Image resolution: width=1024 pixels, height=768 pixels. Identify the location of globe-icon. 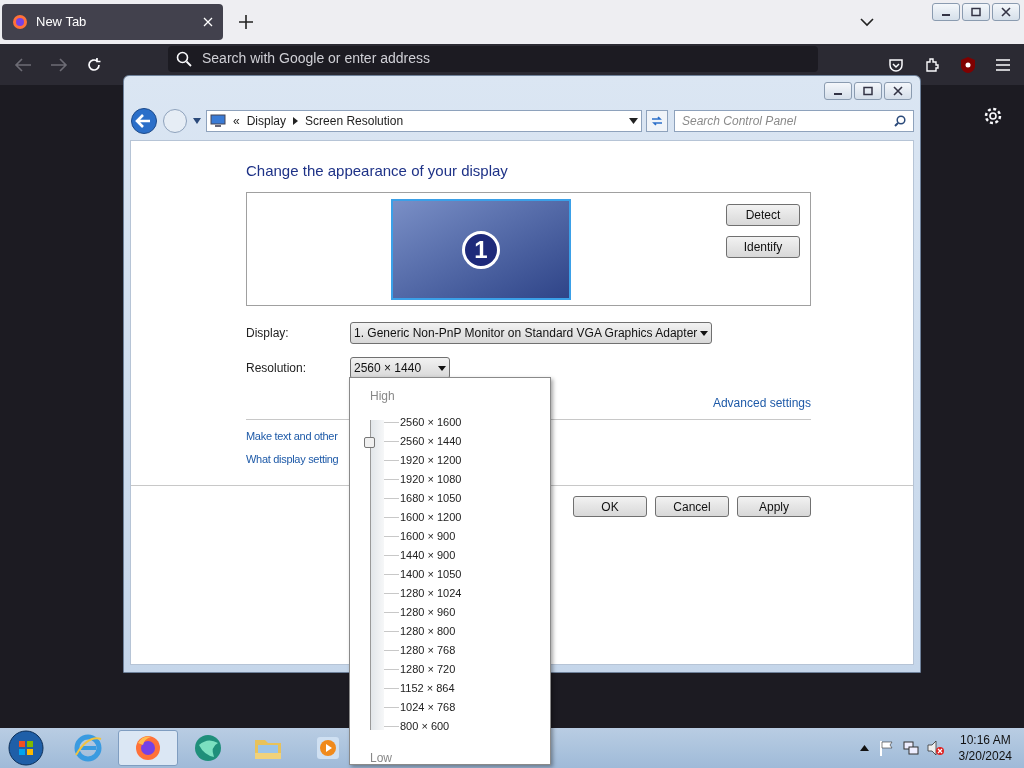
(208, 748).